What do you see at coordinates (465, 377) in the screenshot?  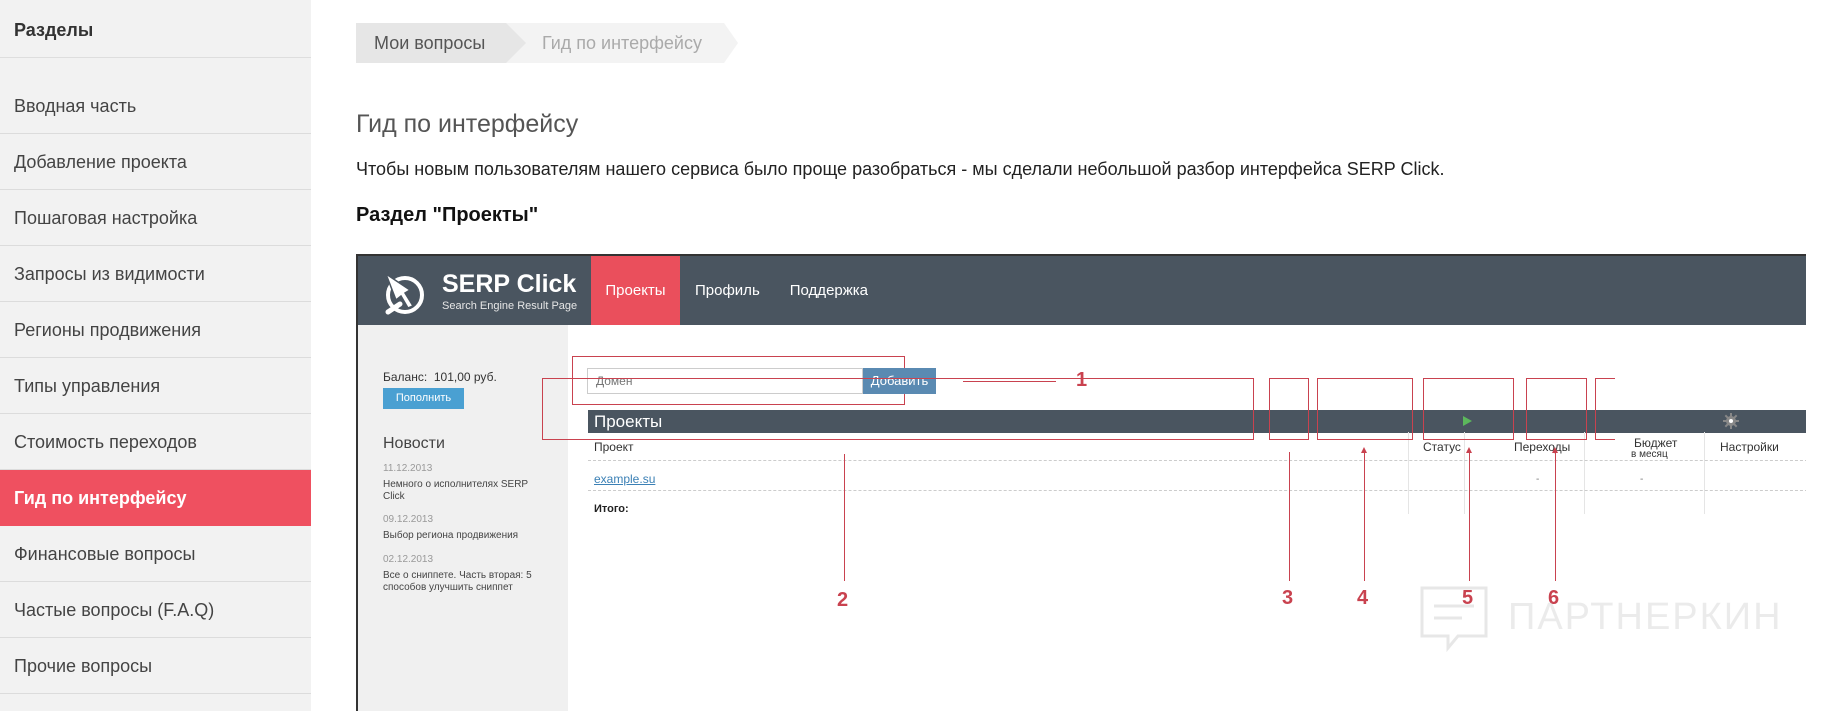 I see `balance-value: 101,00 руб.` at bounding box center [465, 377].